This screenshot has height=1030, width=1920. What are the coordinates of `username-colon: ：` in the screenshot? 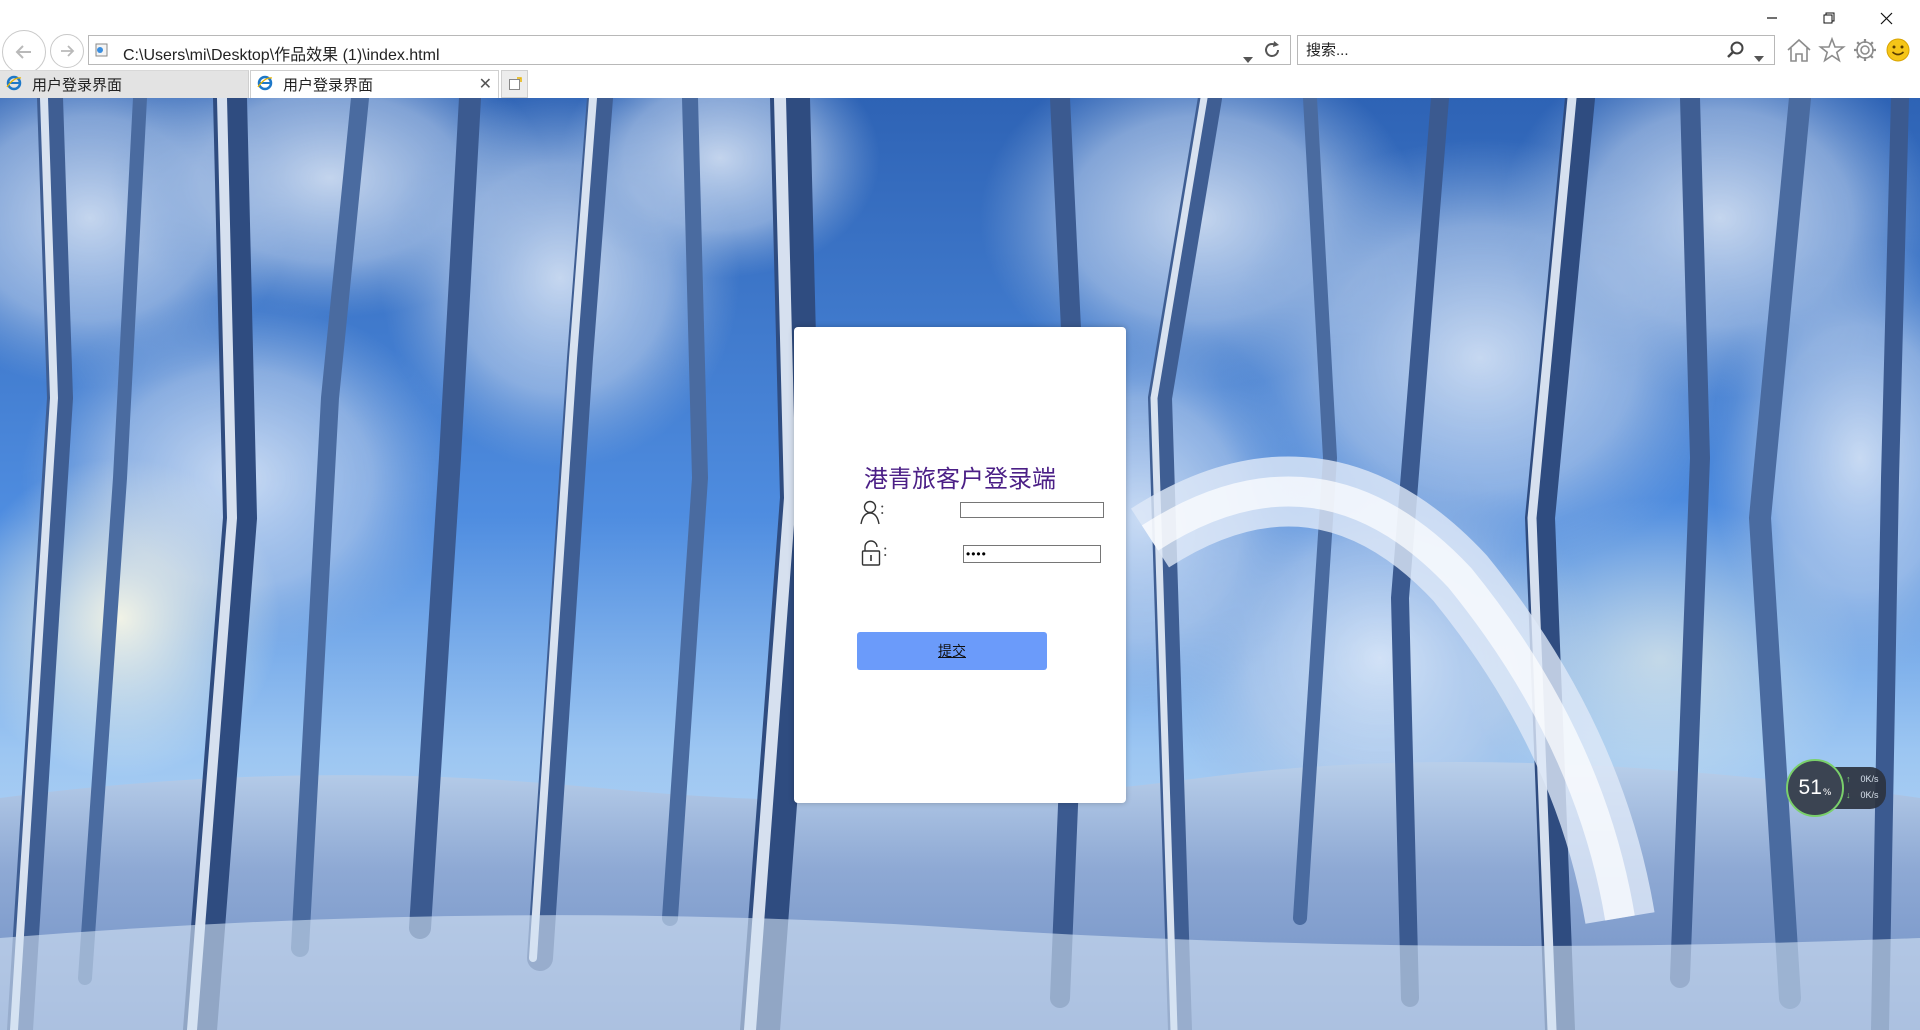 It's located at (886, 510).